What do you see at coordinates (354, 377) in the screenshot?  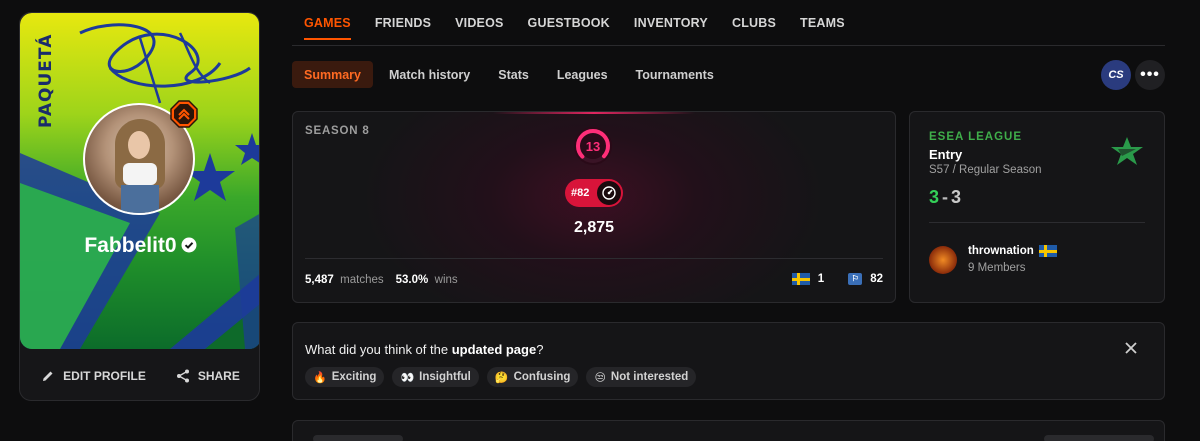 I see `reaction-label: Exciting` at bounding box center [354, 377].